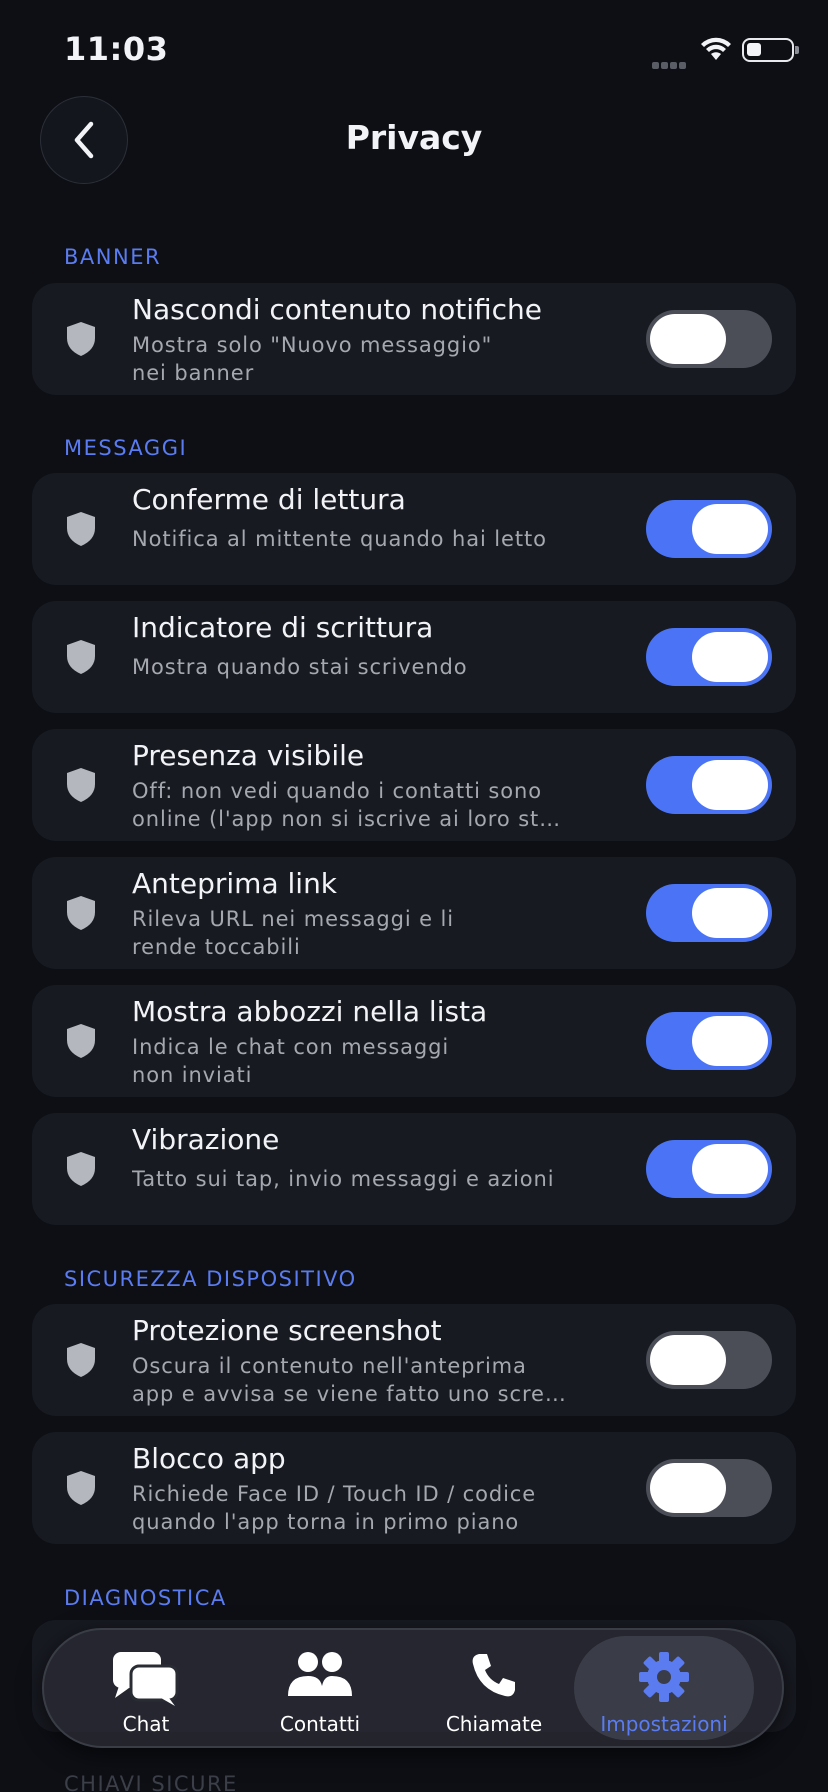  Describe the element at coordinates (206, 1139) in the screenshot. I see `setting-title: Vibrazione` at that location.